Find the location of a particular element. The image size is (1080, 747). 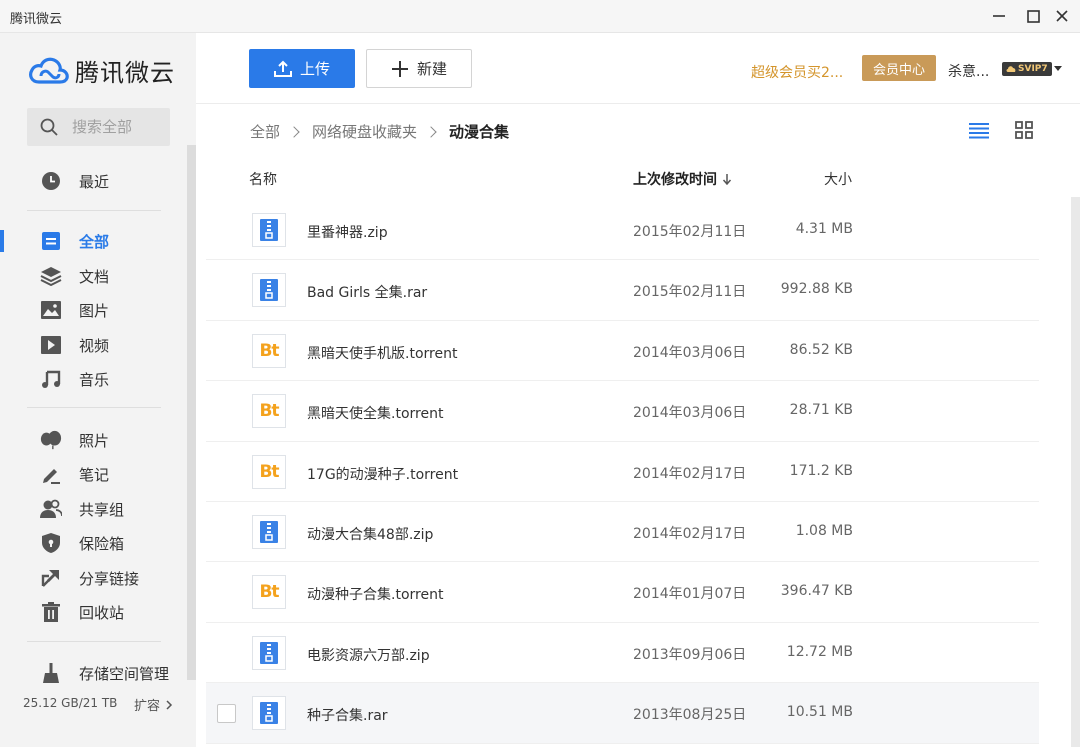

sidebar-item-music: 音乐 is located at coordinates (93, 379).